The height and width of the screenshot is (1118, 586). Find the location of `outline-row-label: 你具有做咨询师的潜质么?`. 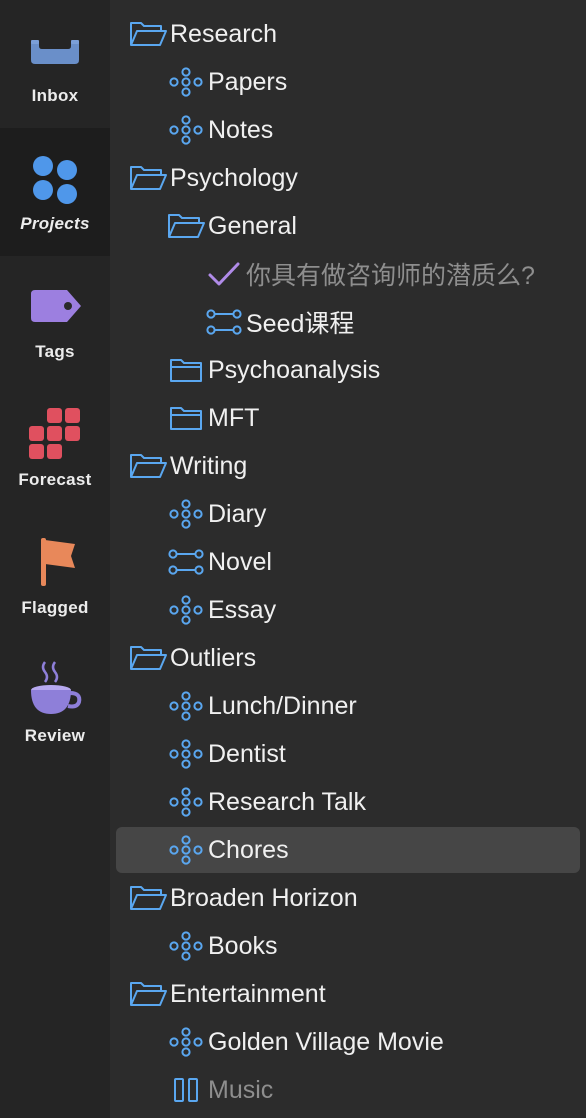

outline-row-label: 你具有做咨询师的潜质么? is located at coordinates (390, 276).